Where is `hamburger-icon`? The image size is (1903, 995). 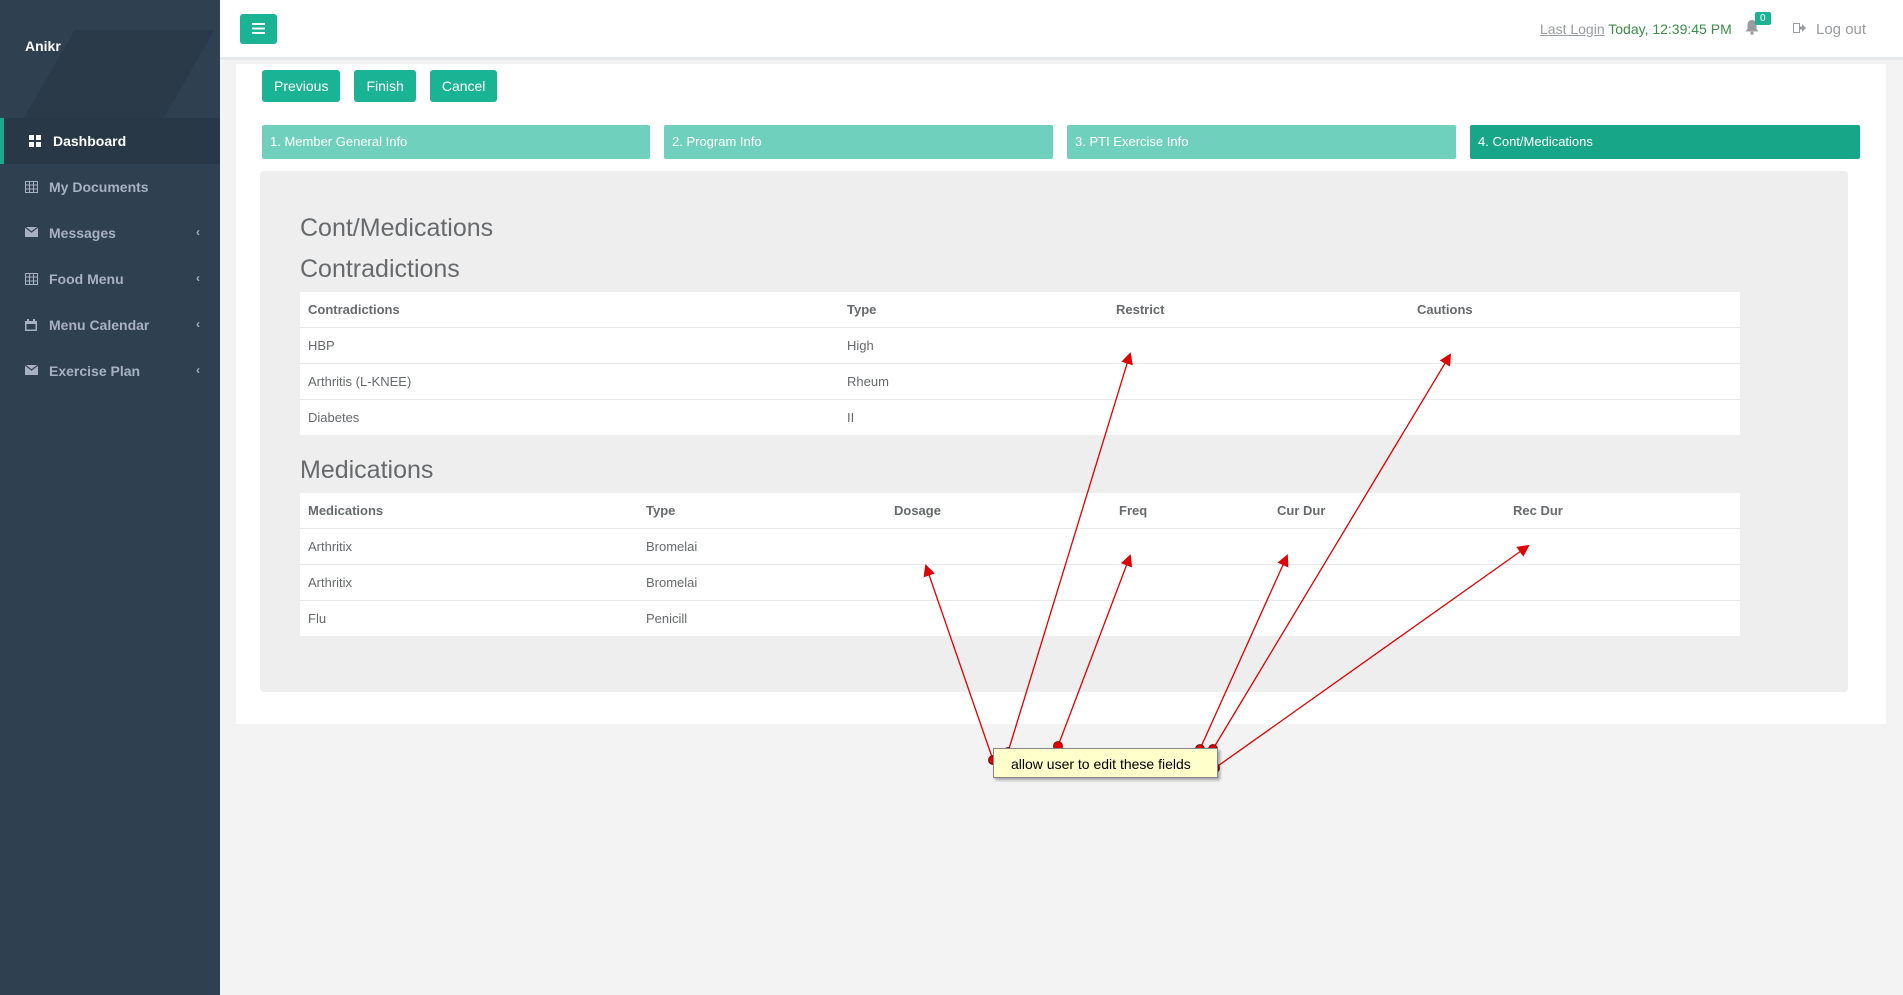 hamburger-icon is located at coordinates (258, 29).